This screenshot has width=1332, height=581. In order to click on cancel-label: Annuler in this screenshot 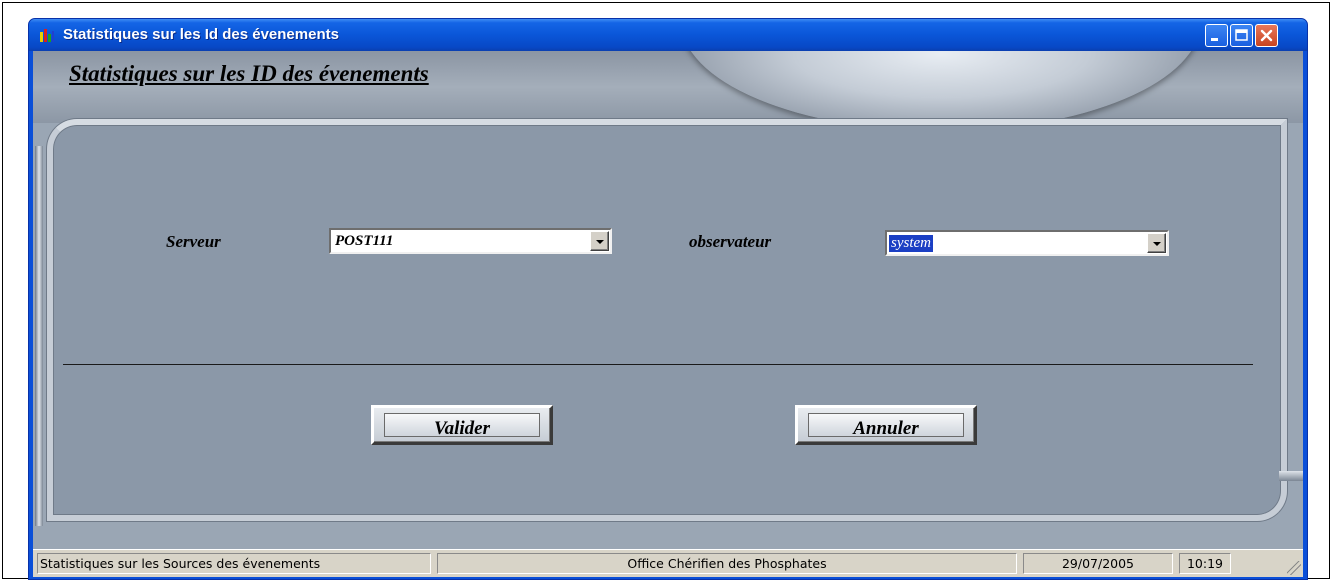, I will do `click(886, 428)`.